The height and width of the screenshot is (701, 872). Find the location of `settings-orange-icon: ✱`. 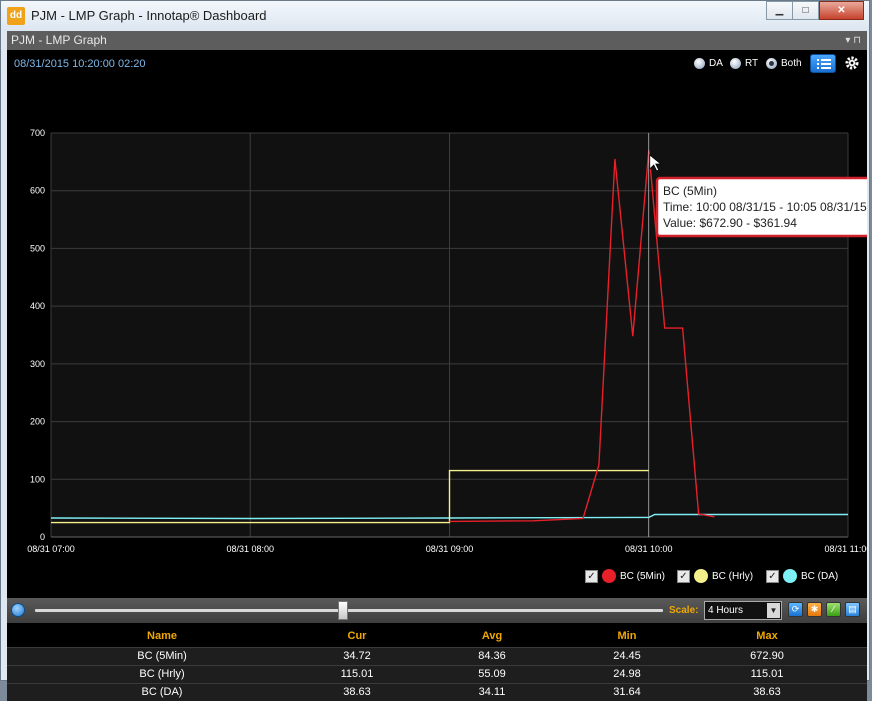

settings-orange-icon: ✱ is located at coordinates (814, 609).